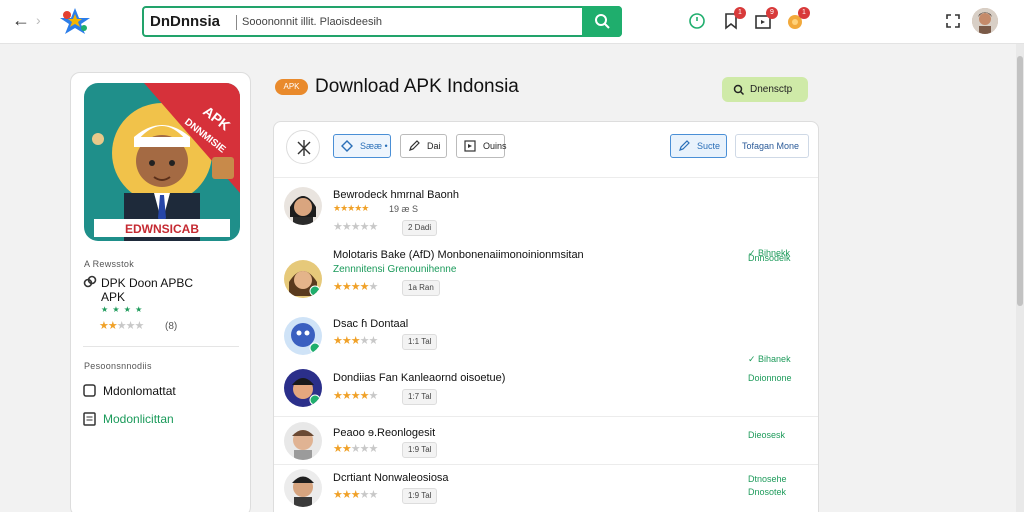 The height and width of the screenshot is (512, 1024). Describe the element at coordinates (546, 177) in the screenshot. I see `toolbar-divider` at that location.